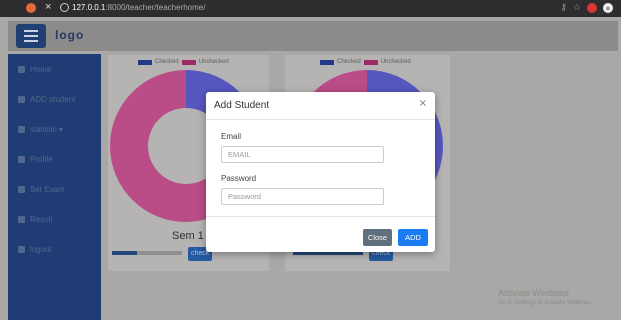 The height and width of the screenshot is (320, 621). I want to click on star-icon: ☆, so click(577, 7).